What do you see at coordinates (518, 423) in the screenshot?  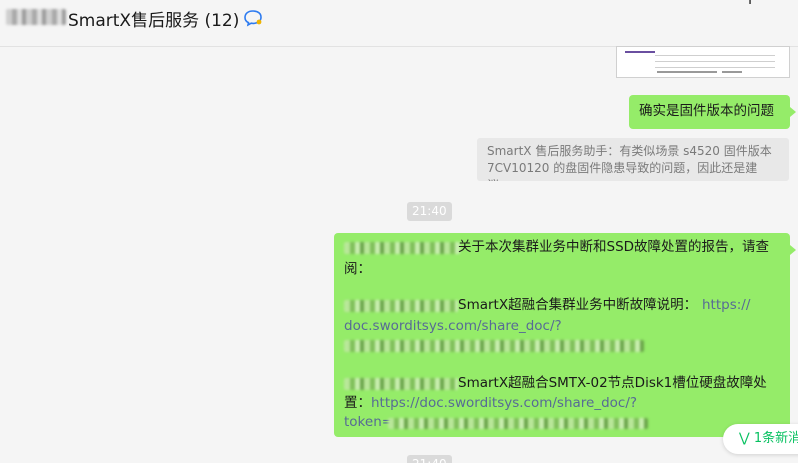 I see `redacted-token` at bounding box center [518, 423].